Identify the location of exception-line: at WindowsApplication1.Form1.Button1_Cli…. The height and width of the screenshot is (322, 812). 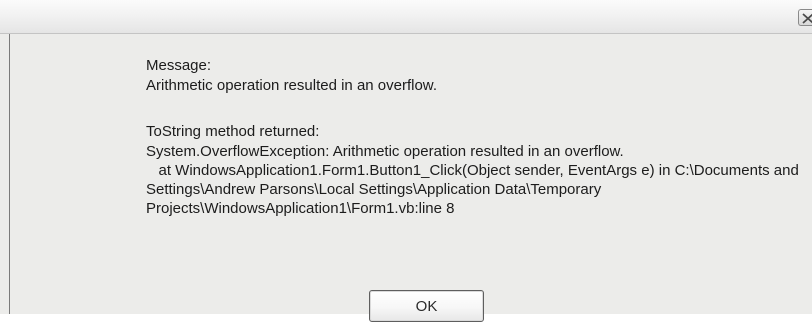
(472, 170).